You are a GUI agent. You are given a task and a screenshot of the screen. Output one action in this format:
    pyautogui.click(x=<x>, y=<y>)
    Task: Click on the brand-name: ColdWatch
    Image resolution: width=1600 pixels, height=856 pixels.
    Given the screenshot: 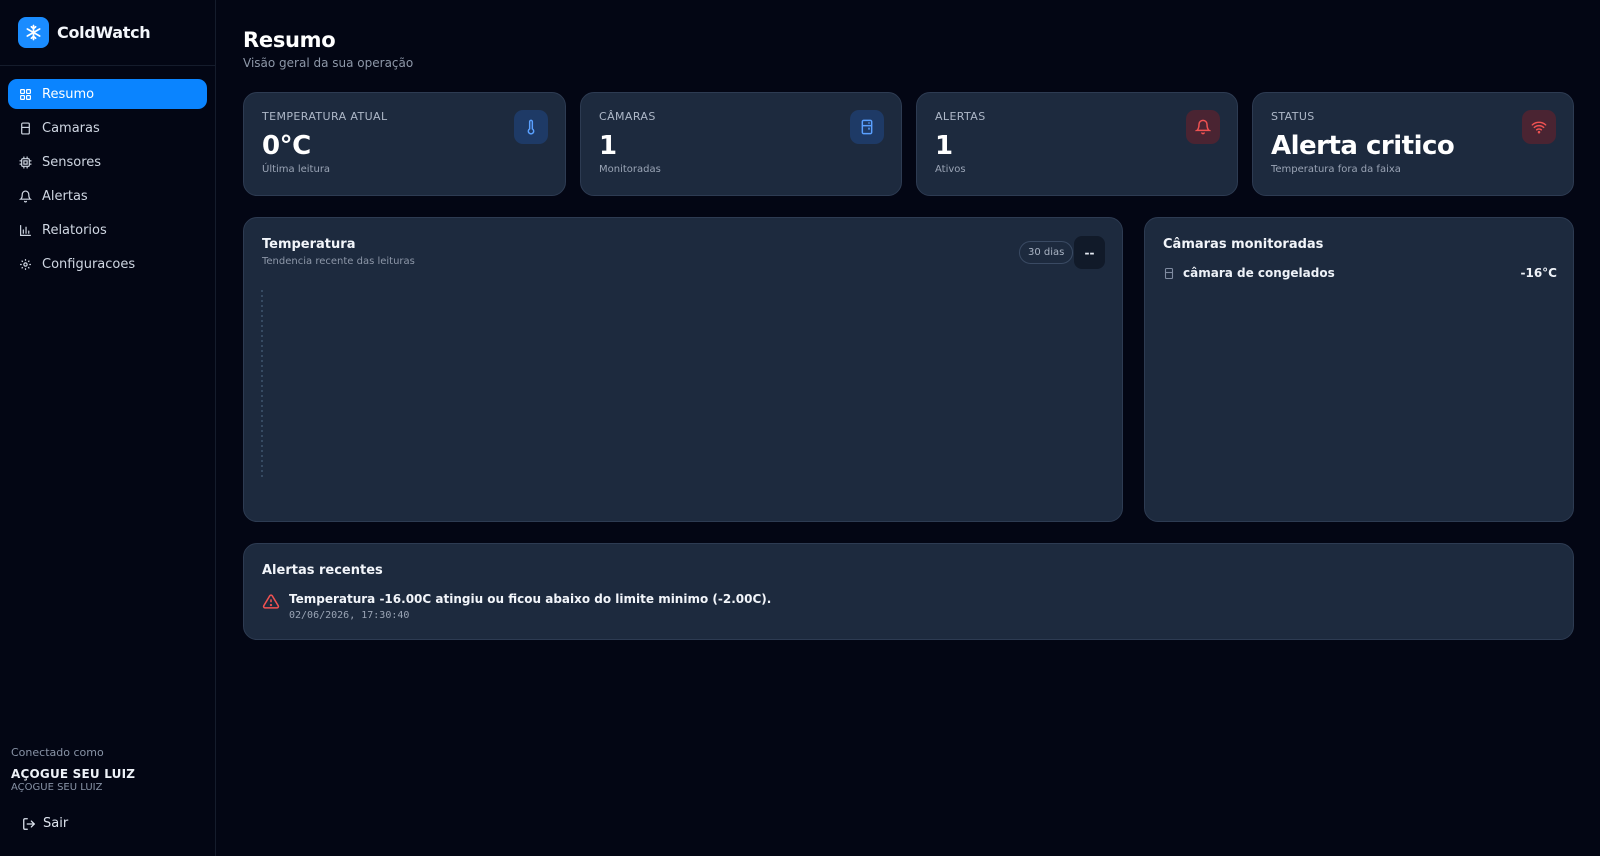 What is the action you would take?
    pyautogui.click(x=104, y=32)
    